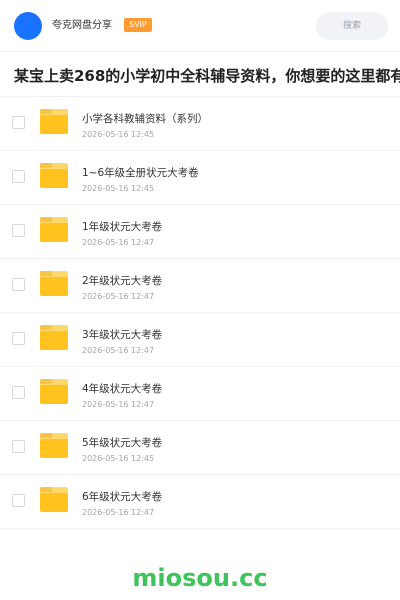  I want to click on file-row: 小学各科教辅资料（系列） 2026-05-16 12:45, so click(200, 124).